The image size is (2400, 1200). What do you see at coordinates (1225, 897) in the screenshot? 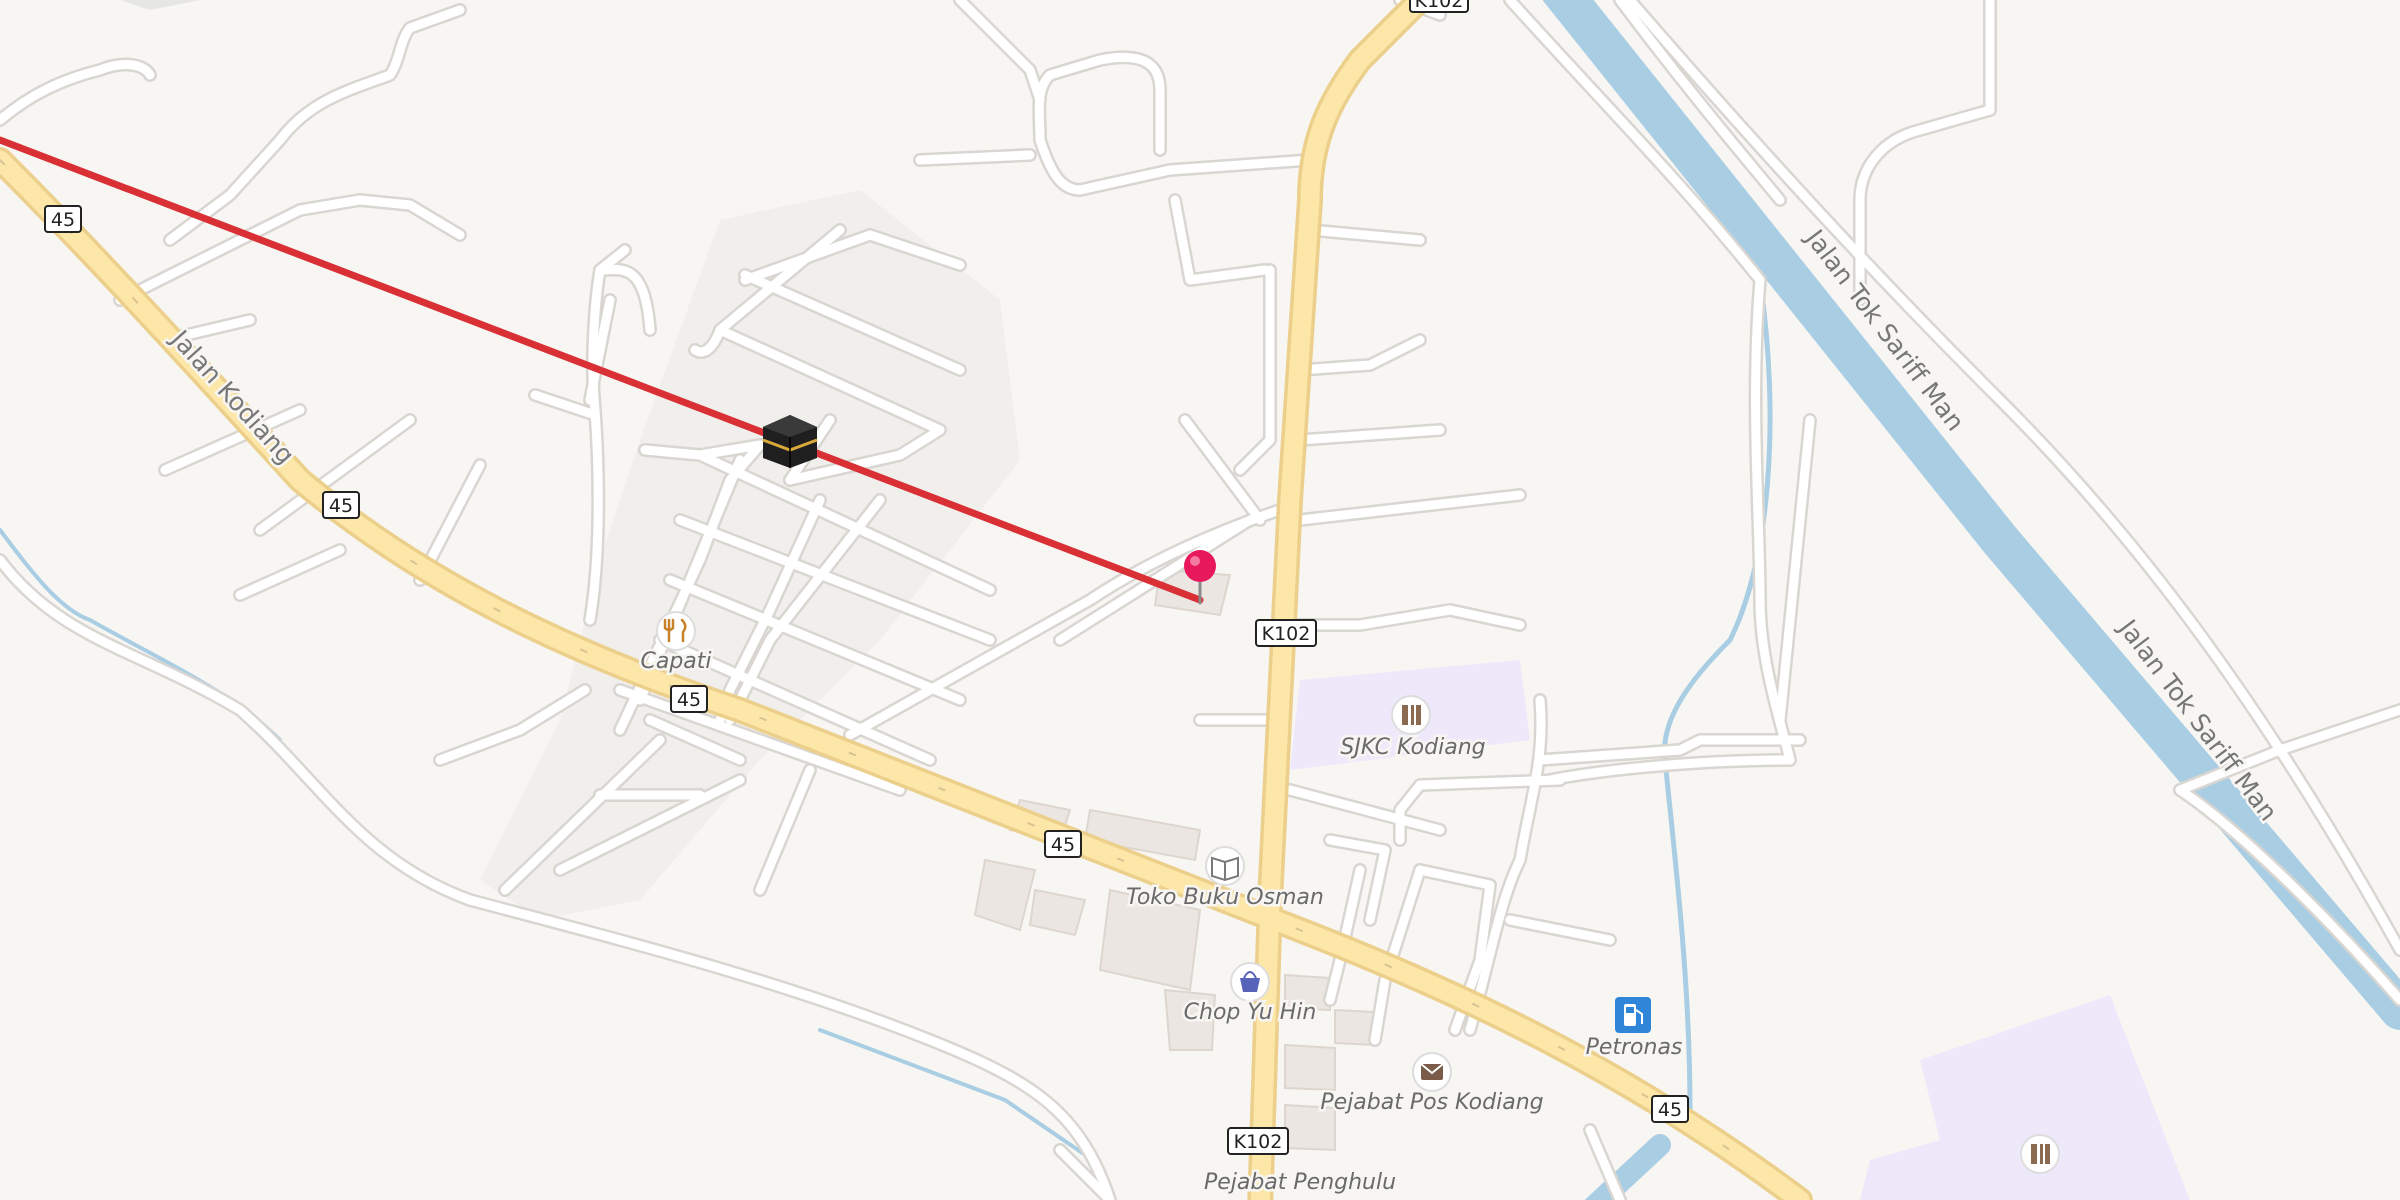
I see `poi-label: Toko Buku Osman` at bounding box center [1225, 897].